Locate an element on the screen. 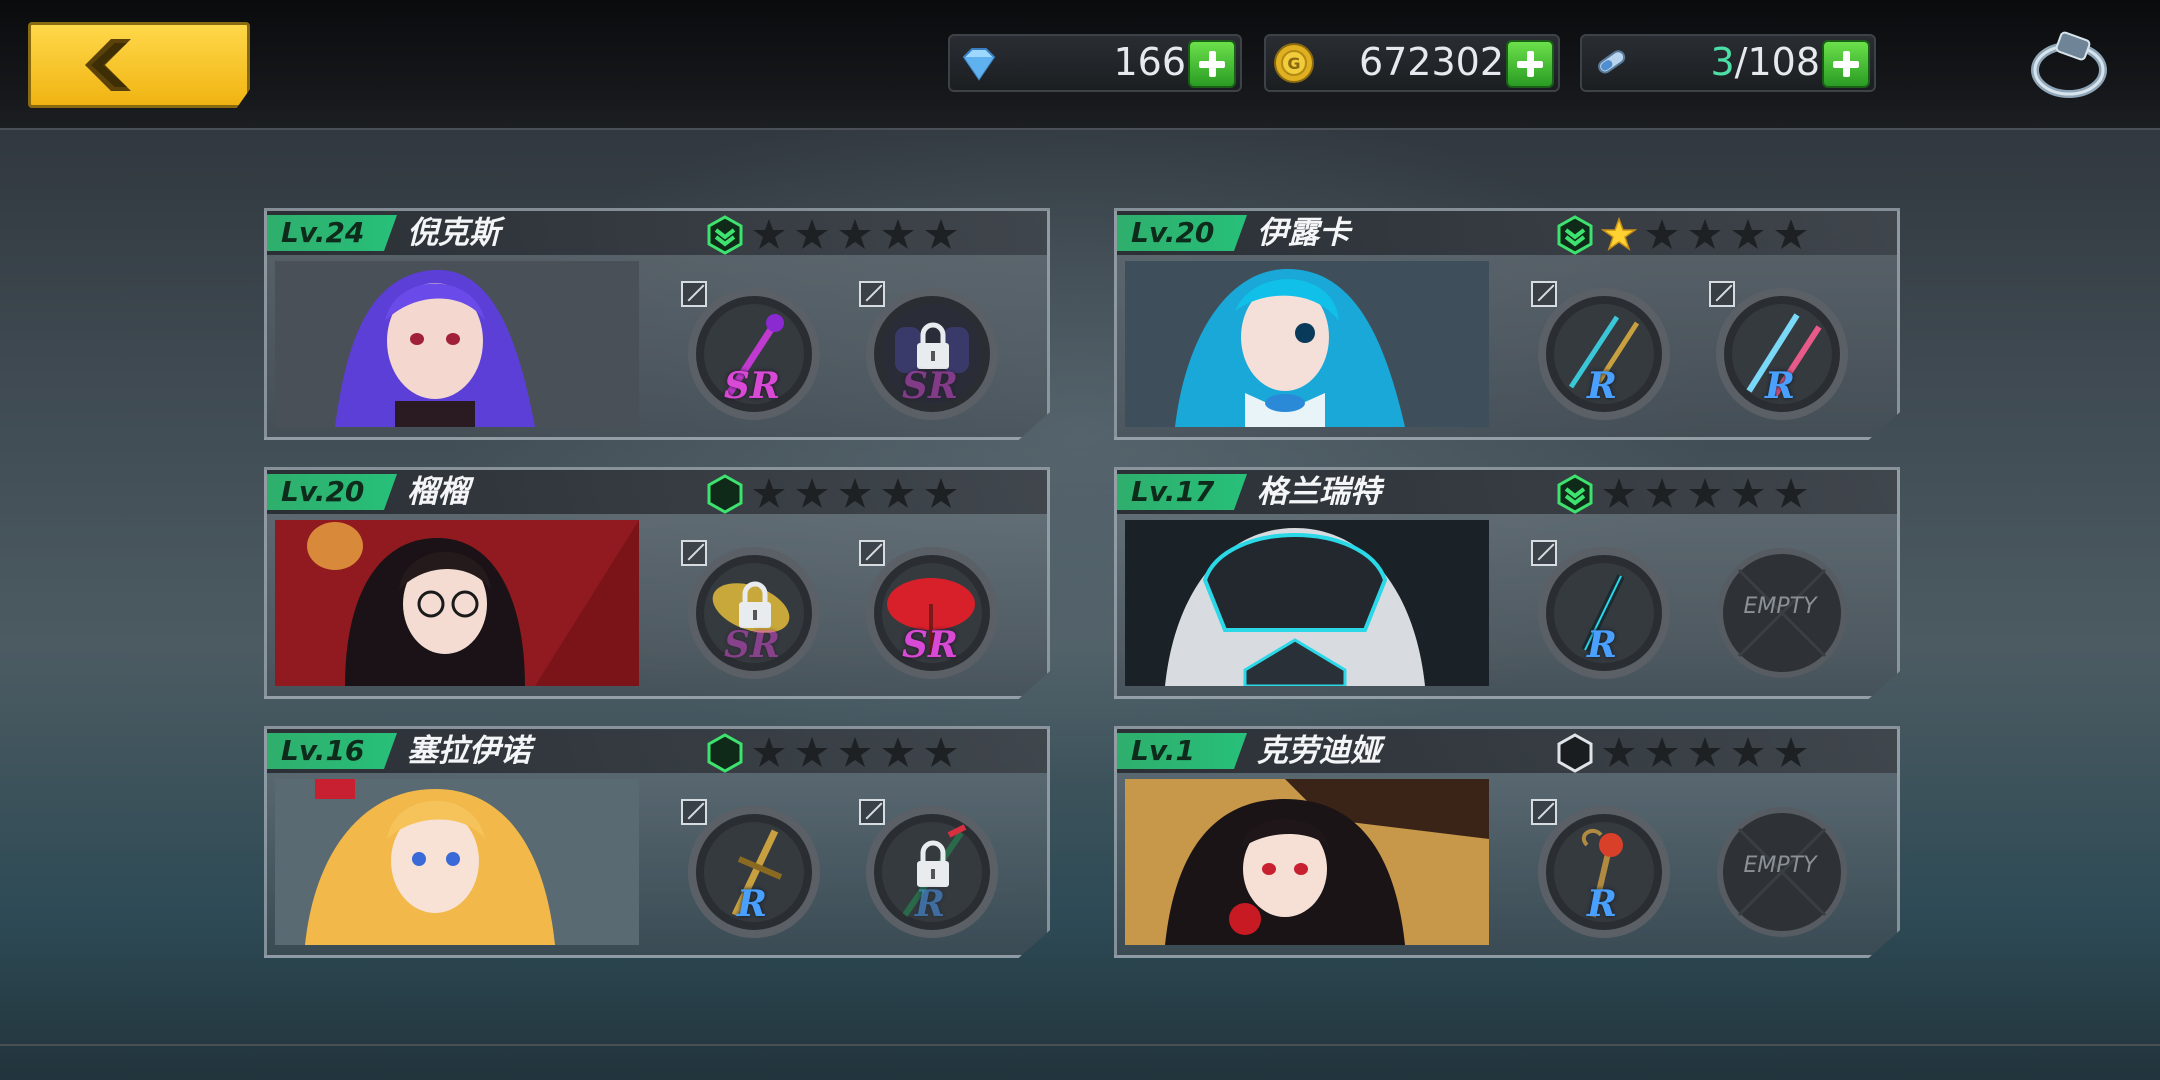 Image resolution: width=2160 pixels, height=1080 pixels. stamina-counter: 3/108 is located at coordinates (1728, 63).